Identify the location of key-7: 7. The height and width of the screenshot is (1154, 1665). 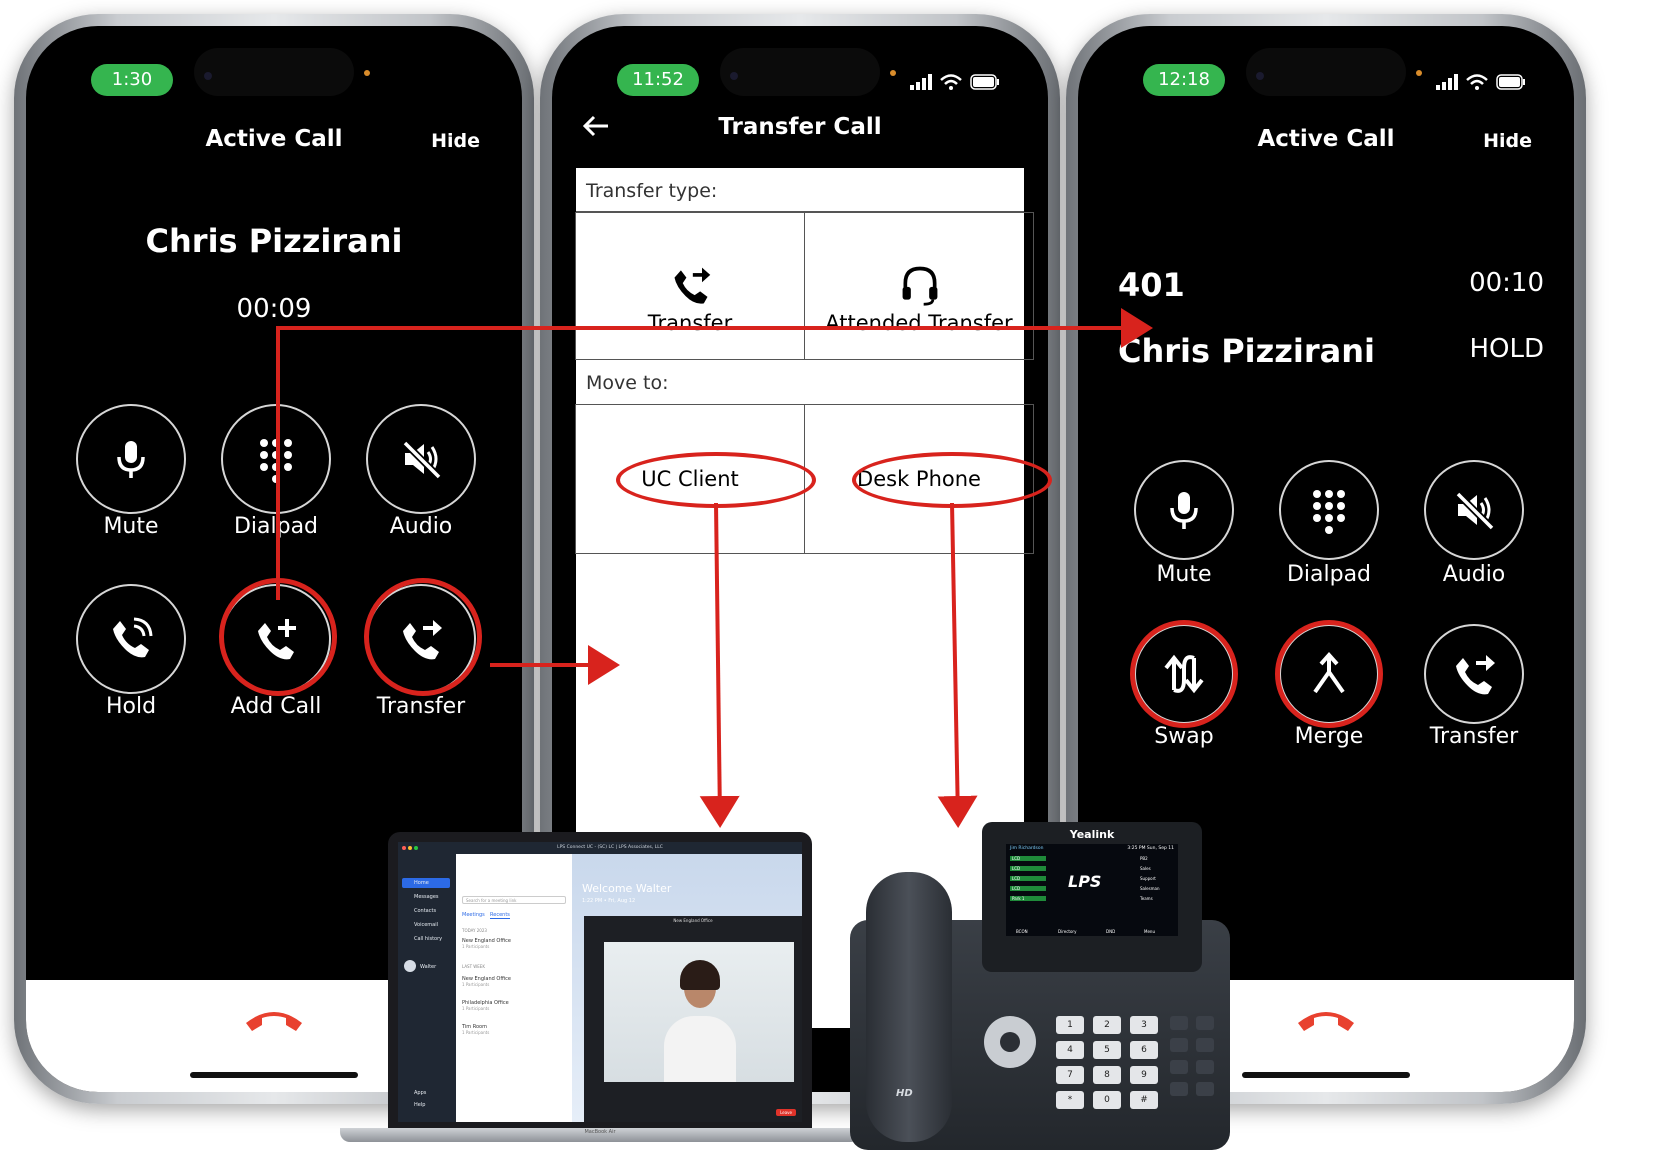
(1070, 1075).